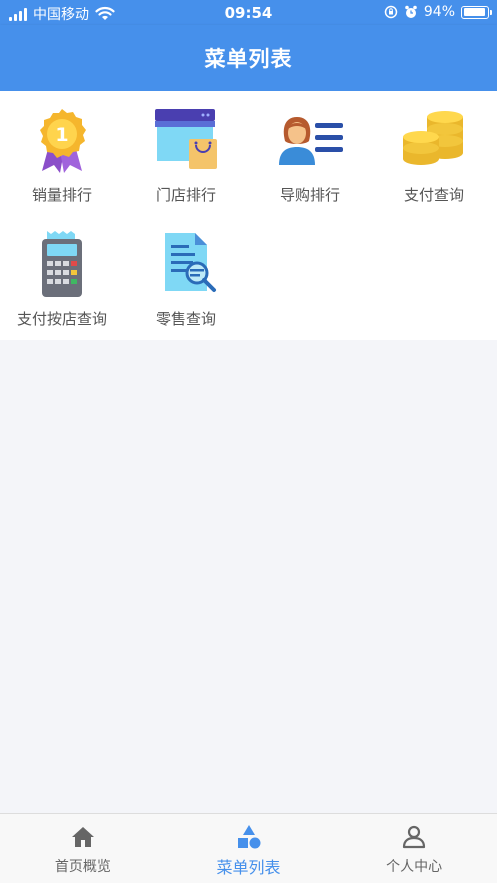  Describe the element at coordinates (62, 264) in the screenshot. I see `pos-terminal-icon` at that location.